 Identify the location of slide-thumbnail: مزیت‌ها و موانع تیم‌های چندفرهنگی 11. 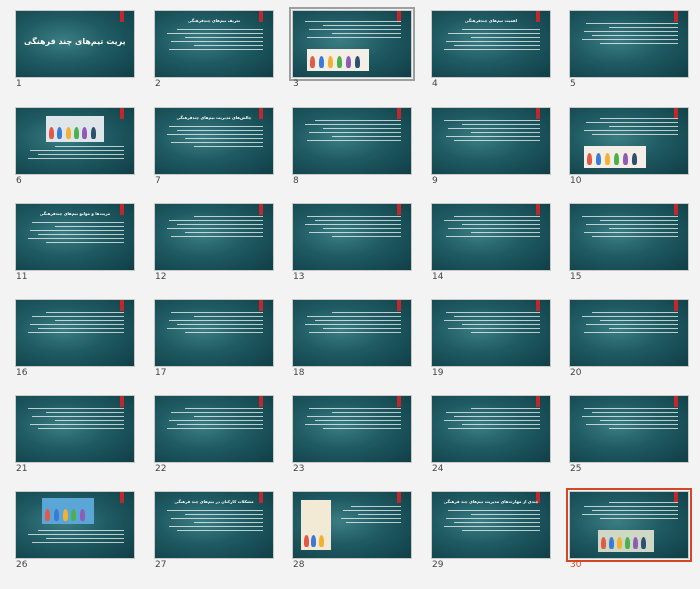
(75, 244).